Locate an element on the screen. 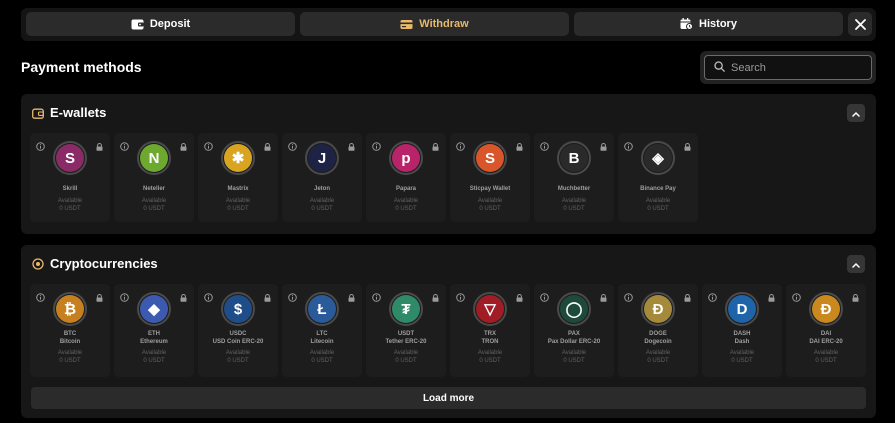  search-input is located at coordinates (796, 67).